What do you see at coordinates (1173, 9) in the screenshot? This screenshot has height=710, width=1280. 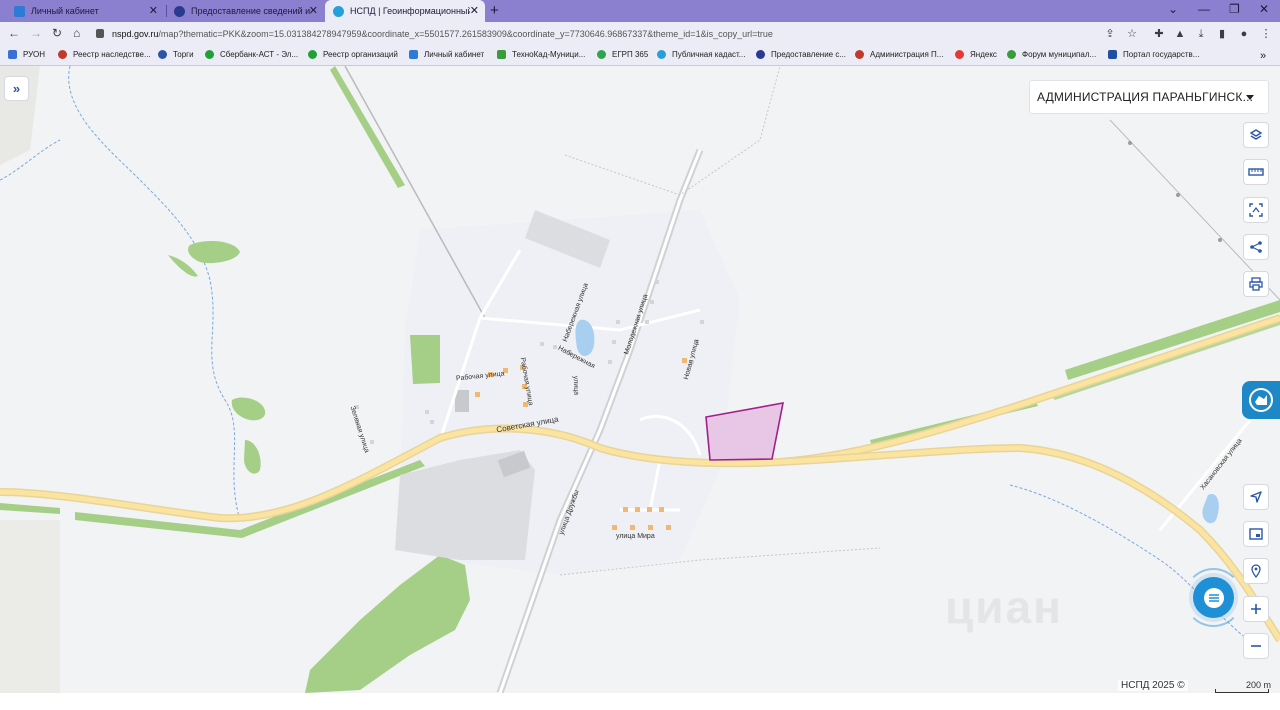 I see `tab-search-chevron-icon: ⌄` at bounding box center [1173, 9].